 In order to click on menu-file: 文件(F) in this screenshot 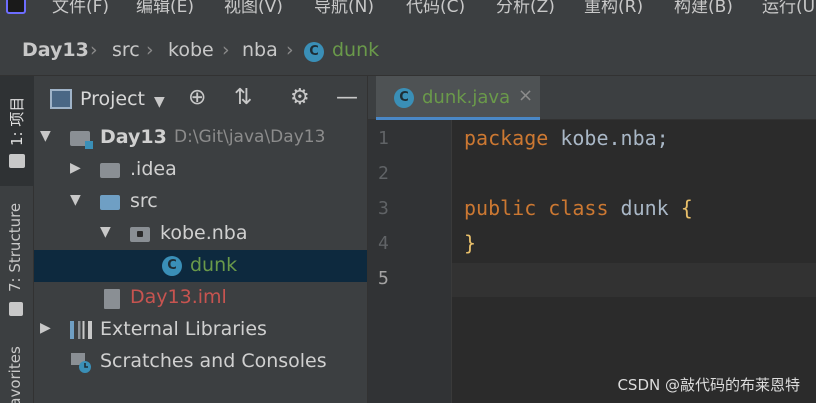, I will do `click(80, 8)`.